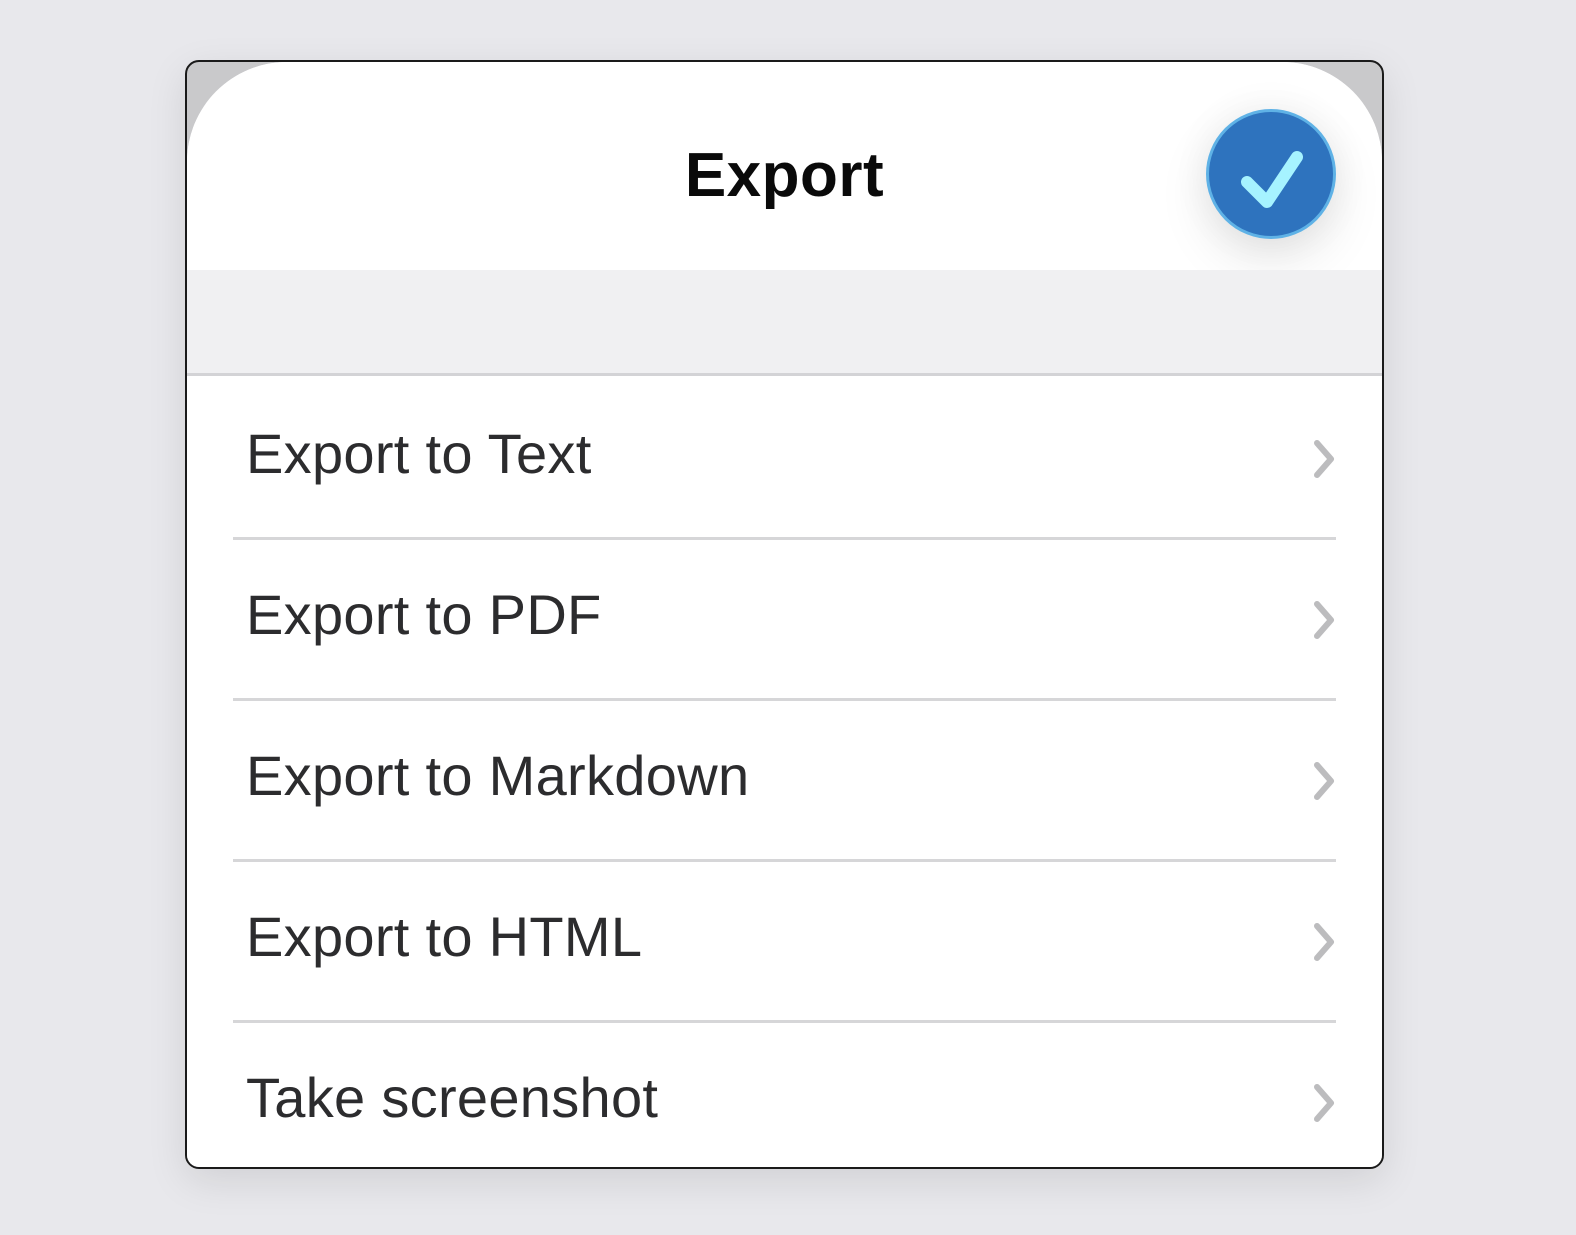 This screenshot has width=1576, height=1235. I want to click on export-to-text-row: Export to Text, so click(784, 459).